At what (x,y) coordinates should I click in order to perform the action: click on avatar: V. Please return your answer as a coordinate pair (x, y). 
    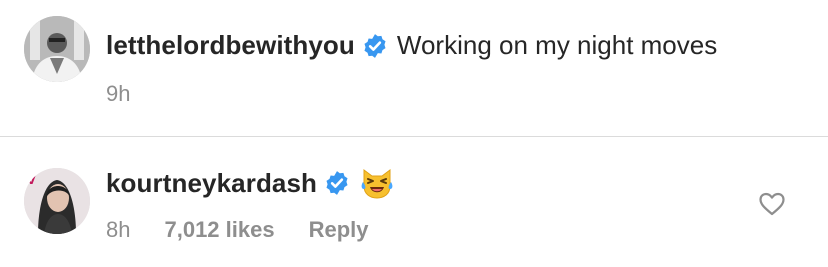
    Looking at the image, I should click on (57, 201).